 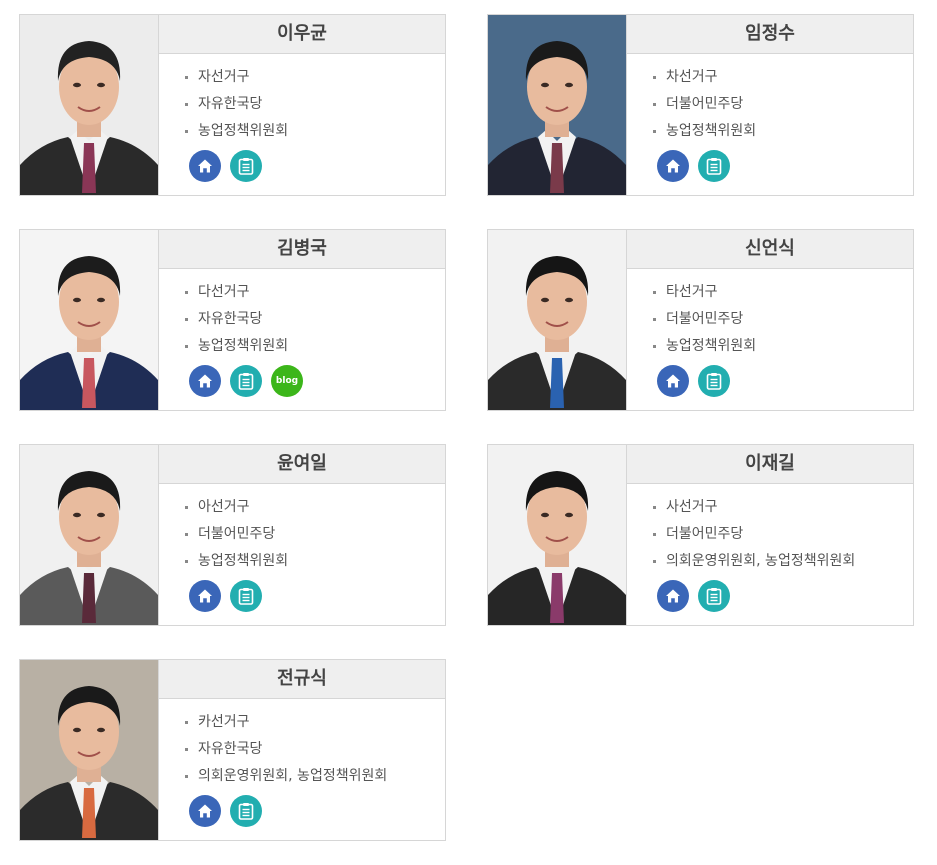 I want to click on member-details: 다선거구 자유한국당 농업정책위원회, so click(x=302, y=314).